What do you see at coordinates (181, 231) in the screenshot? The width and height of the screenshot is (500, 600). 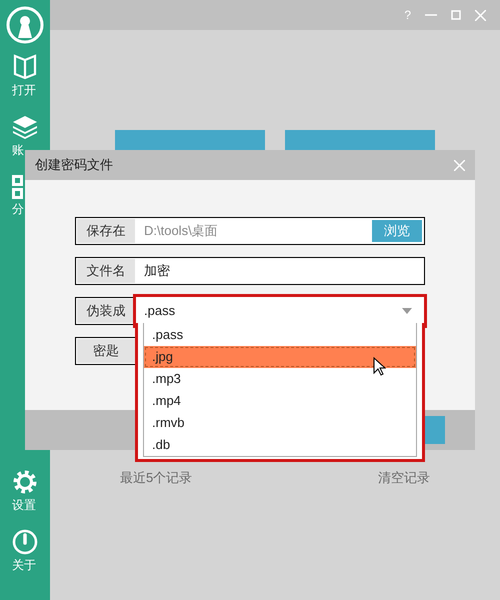 I see `path-text: D:\tools\桌面` at bounding box center [181, 231].